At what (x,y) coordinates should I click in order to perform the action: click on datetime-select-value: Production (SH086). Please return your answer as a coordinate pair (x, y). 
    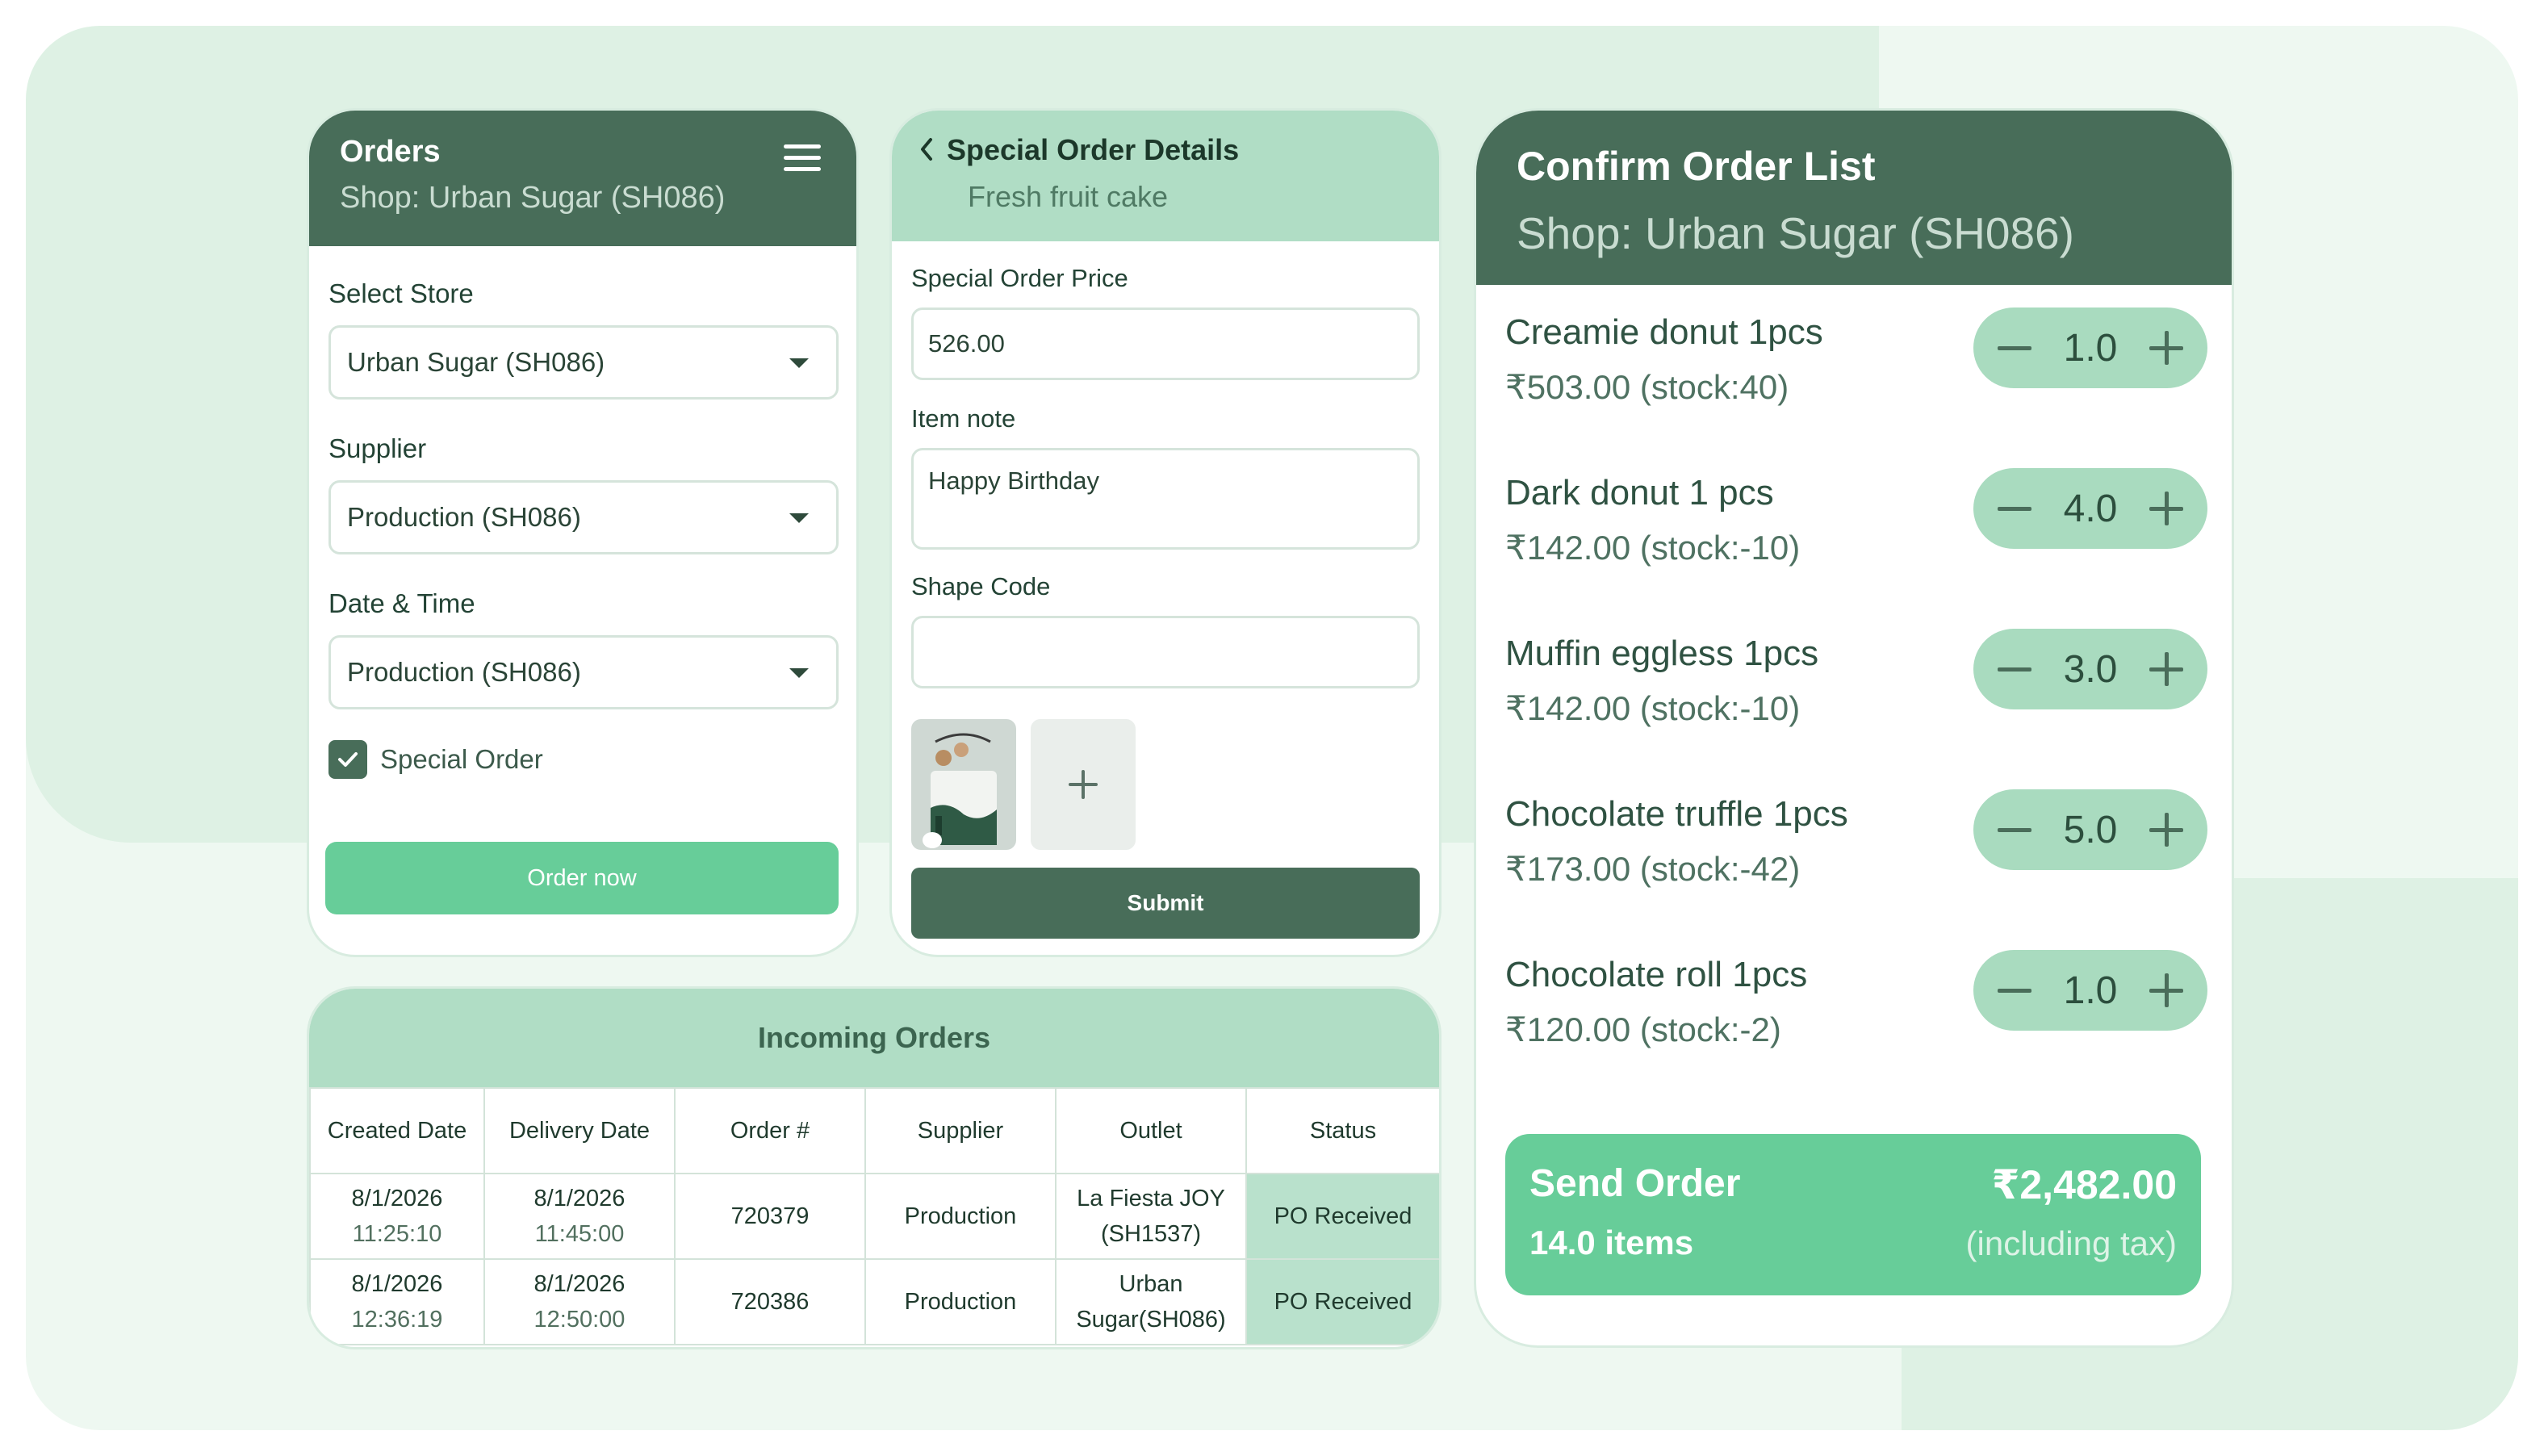
    Looking at the image, I should click on (464, 672).